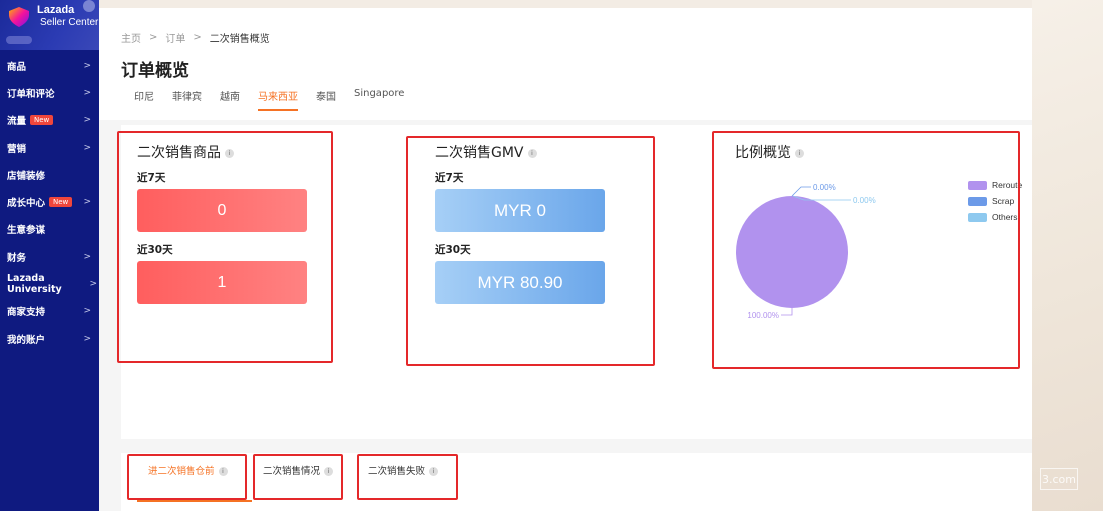  I want to click on highlight-box-gmv, so click(530, 251).